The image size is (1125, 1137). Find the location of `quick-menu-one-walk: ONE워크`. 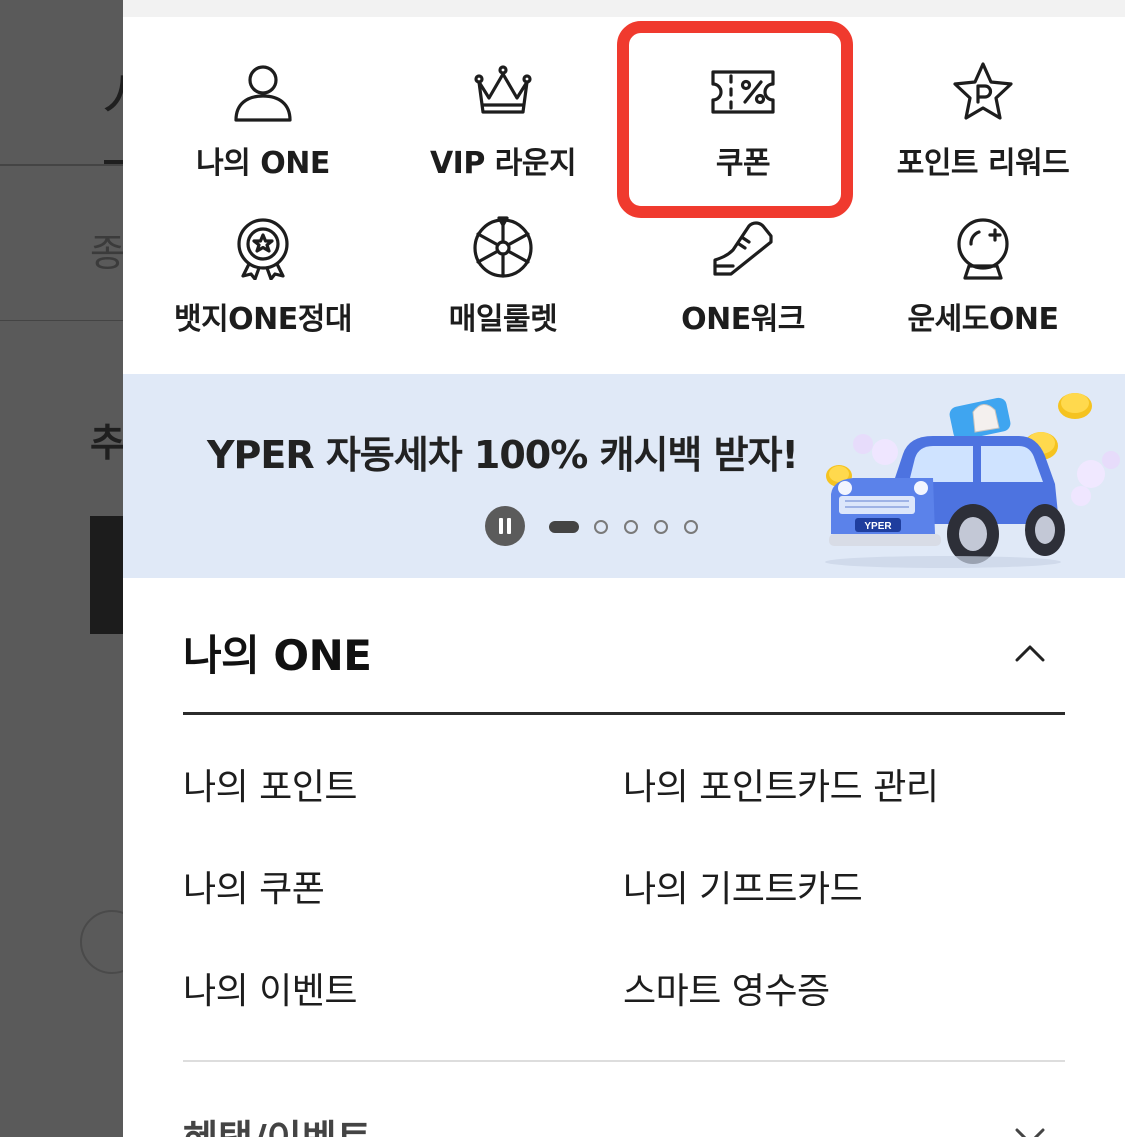

quick-menu-one-walk: ONE워크 is located at coordinates (743, 291).